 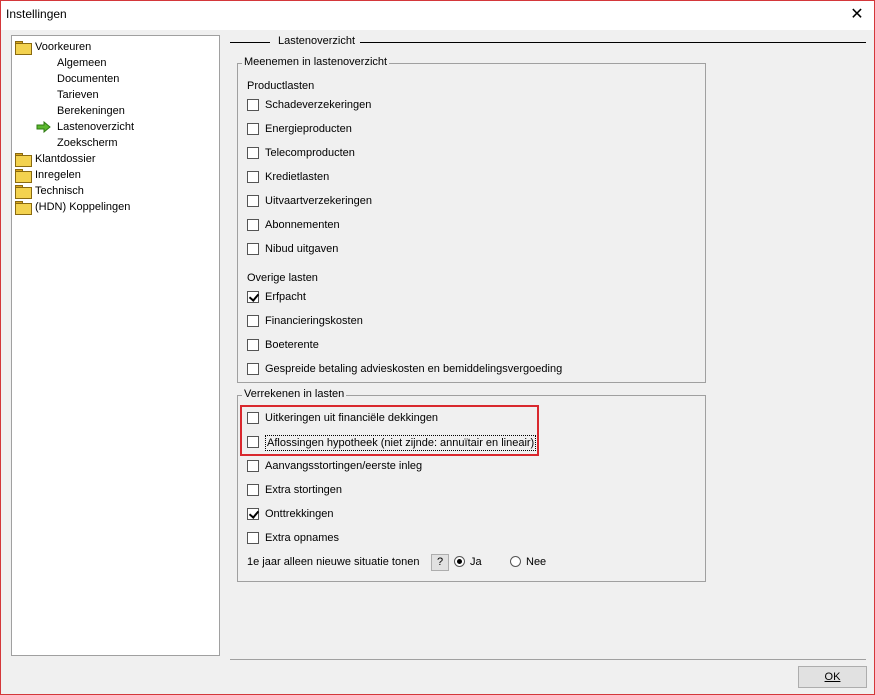 What do you see at coordinates (82, 63) in the screenshot?
I see `tree-item-algemeen: Algemeen` at bounding box center [82, 63].